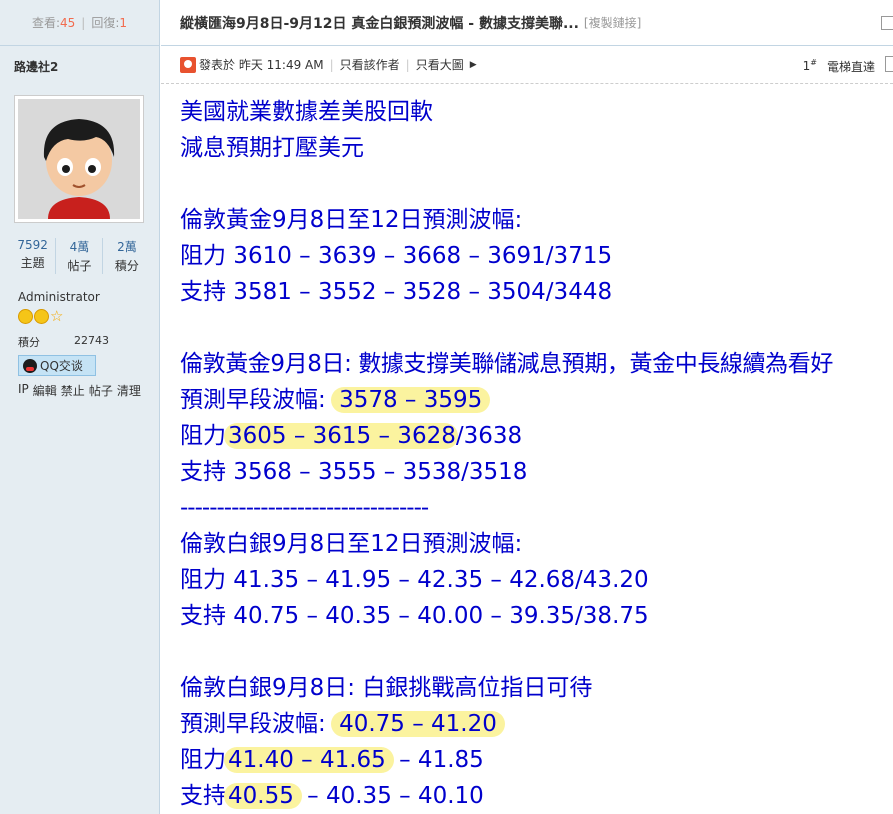  I want to click on admin-link-edit: 編輯, so click(45, 390).